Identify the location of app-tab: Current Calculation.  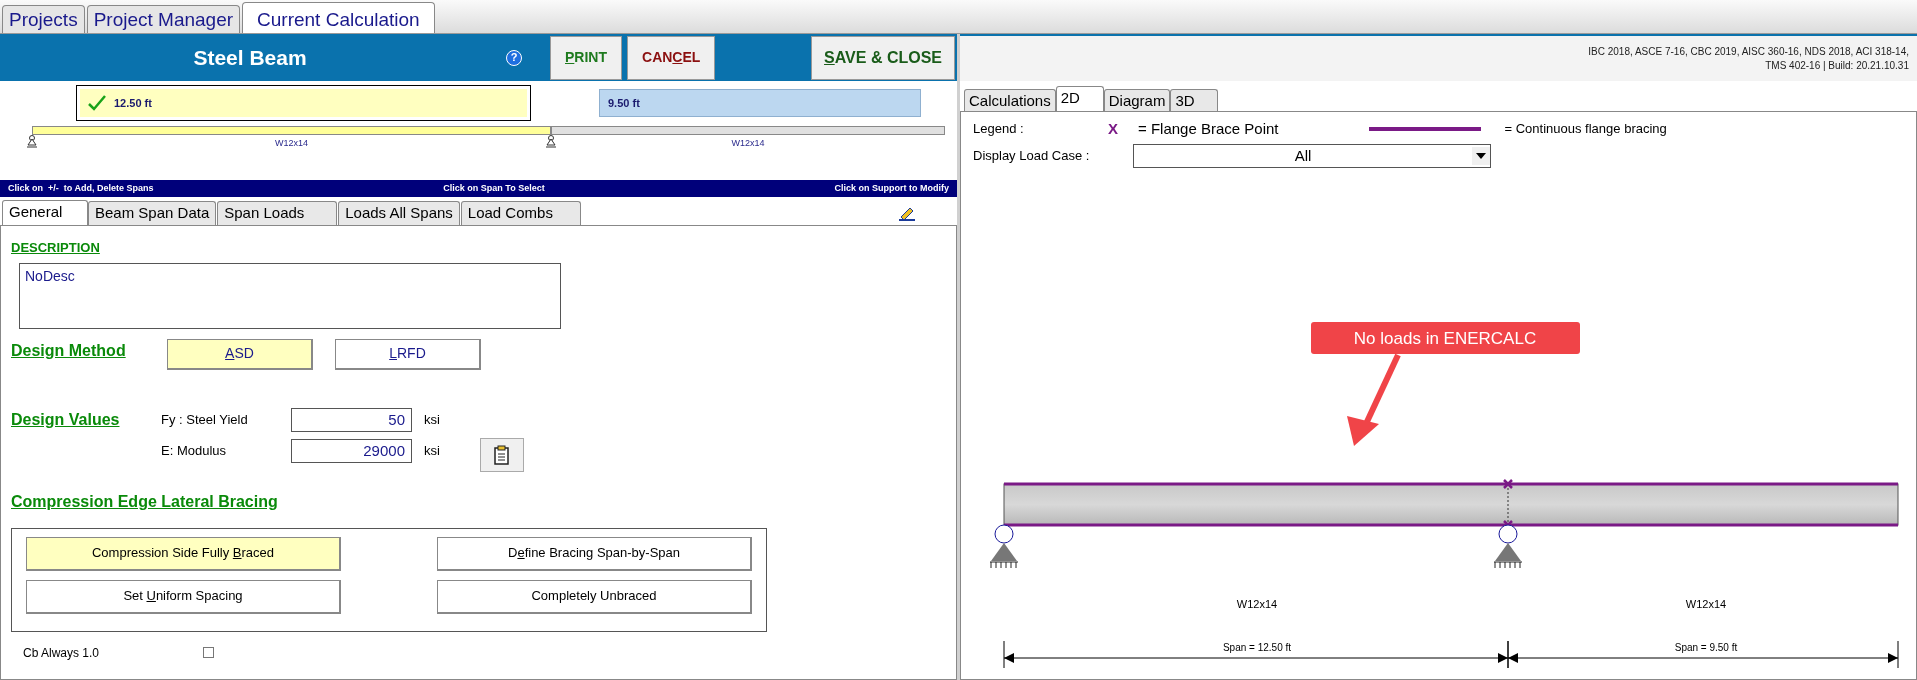
(338, 17).